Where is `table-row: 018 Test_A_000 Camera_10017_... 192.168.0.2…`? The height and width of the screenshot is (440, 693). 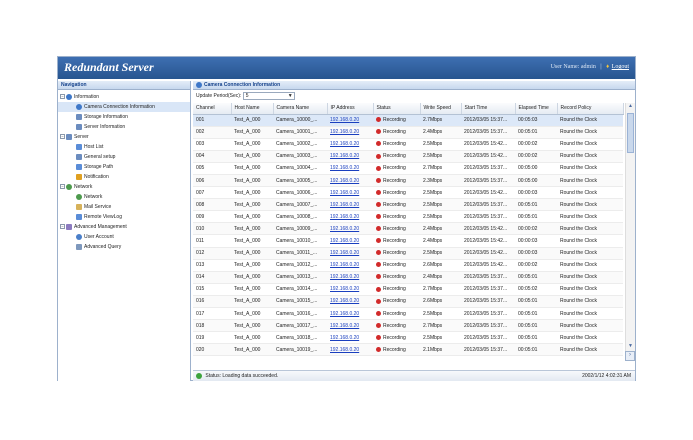
table-row: 018 Test_A_000 Camera_10017_... 192.168.0.2… is located at coordinates (408, 326).